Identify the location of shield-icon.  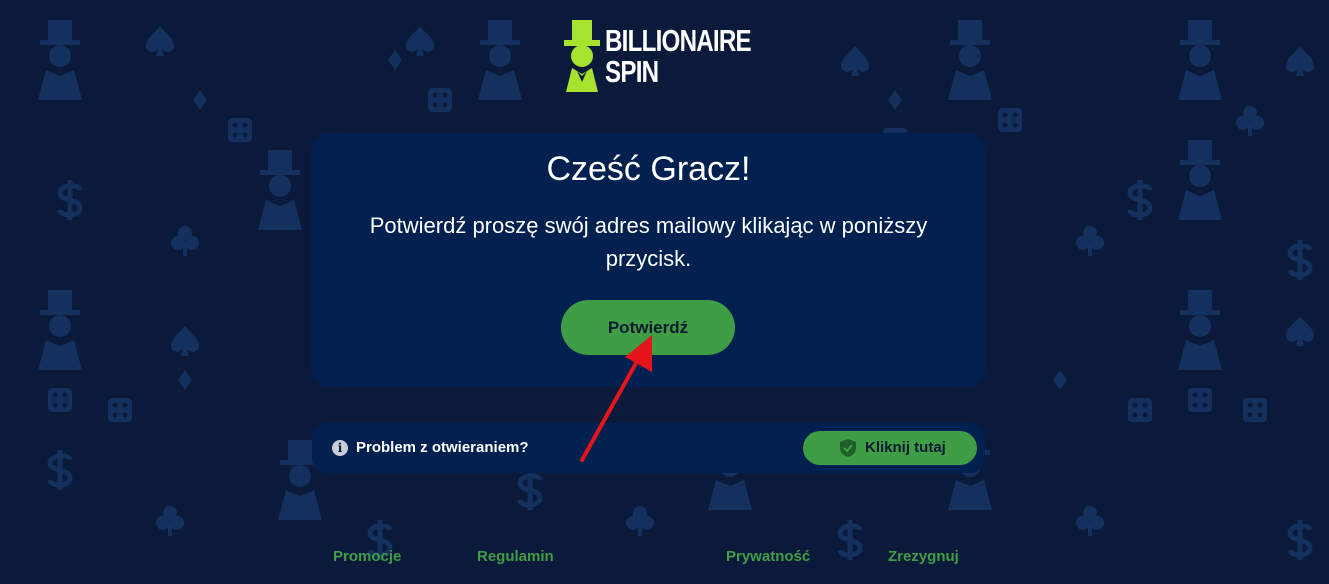
(848, 448).